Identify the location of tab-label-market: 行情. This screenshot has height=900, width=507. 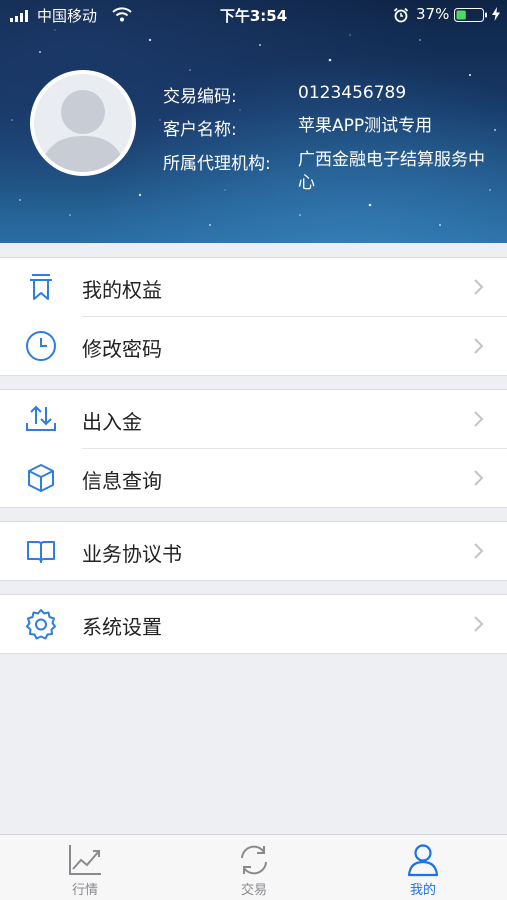
(84, 890).